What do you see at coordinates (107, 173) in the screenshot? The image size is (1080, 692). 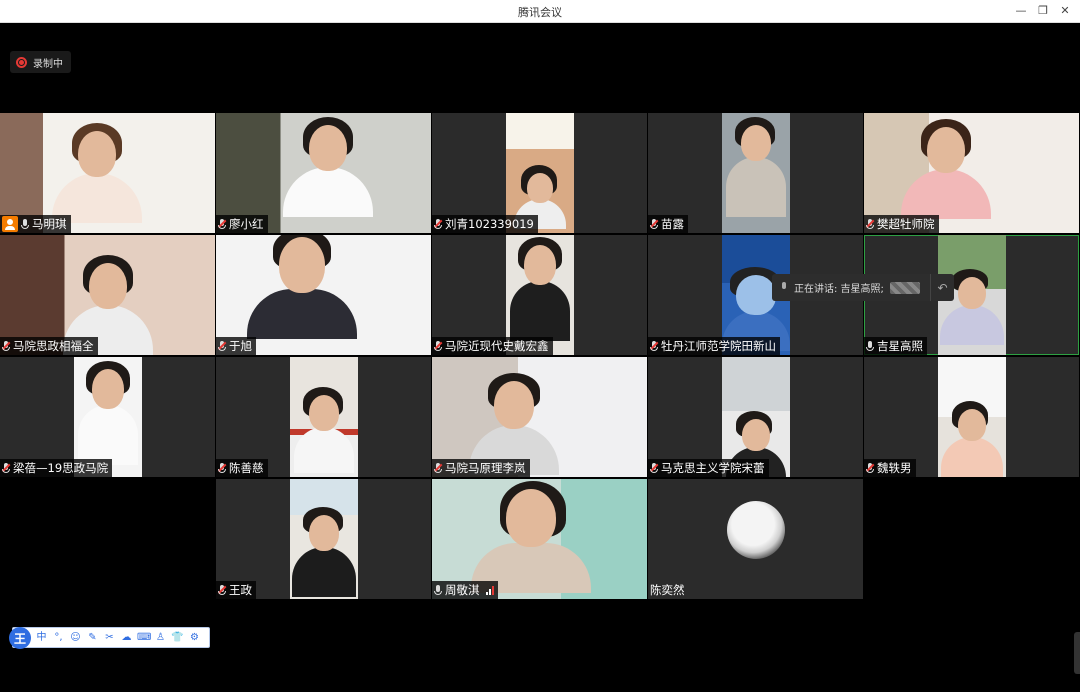 I see `participant-tile: 马明琪` at bounding box center [107, 173].